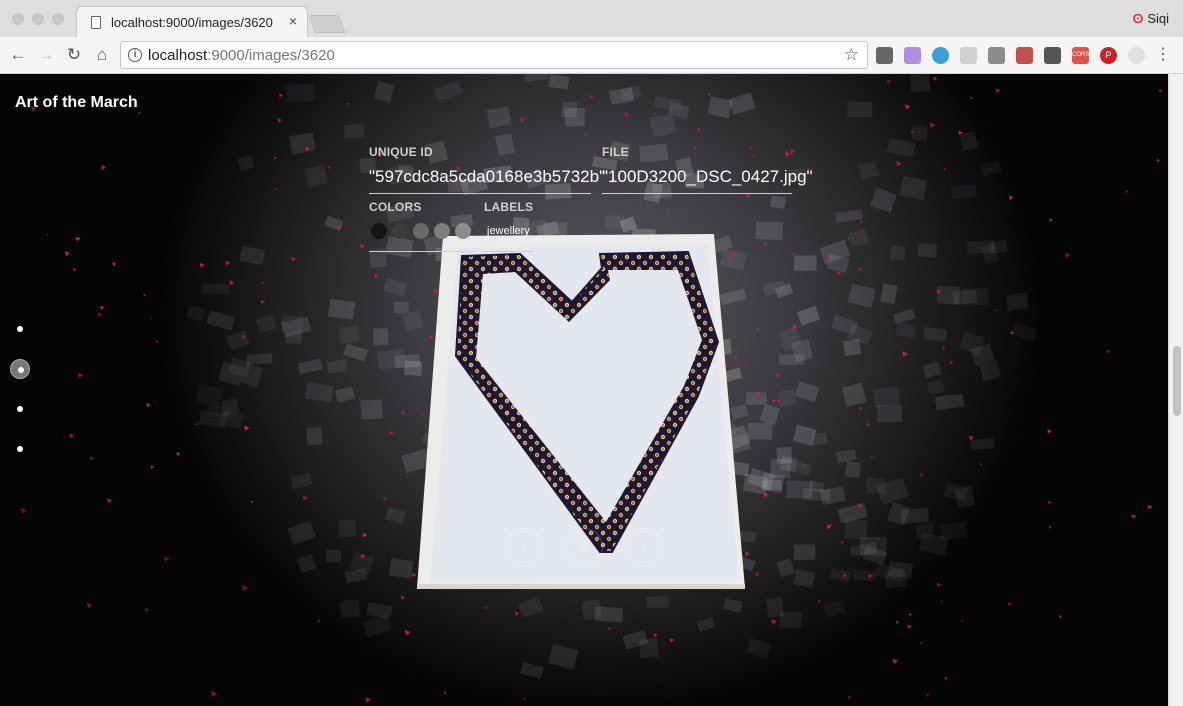 This screenshot has height=706, width=1183. What do you see at coordinates (135, 55) in the screenshot?
I see `info-icon: i` at bounding box center [135, 55].